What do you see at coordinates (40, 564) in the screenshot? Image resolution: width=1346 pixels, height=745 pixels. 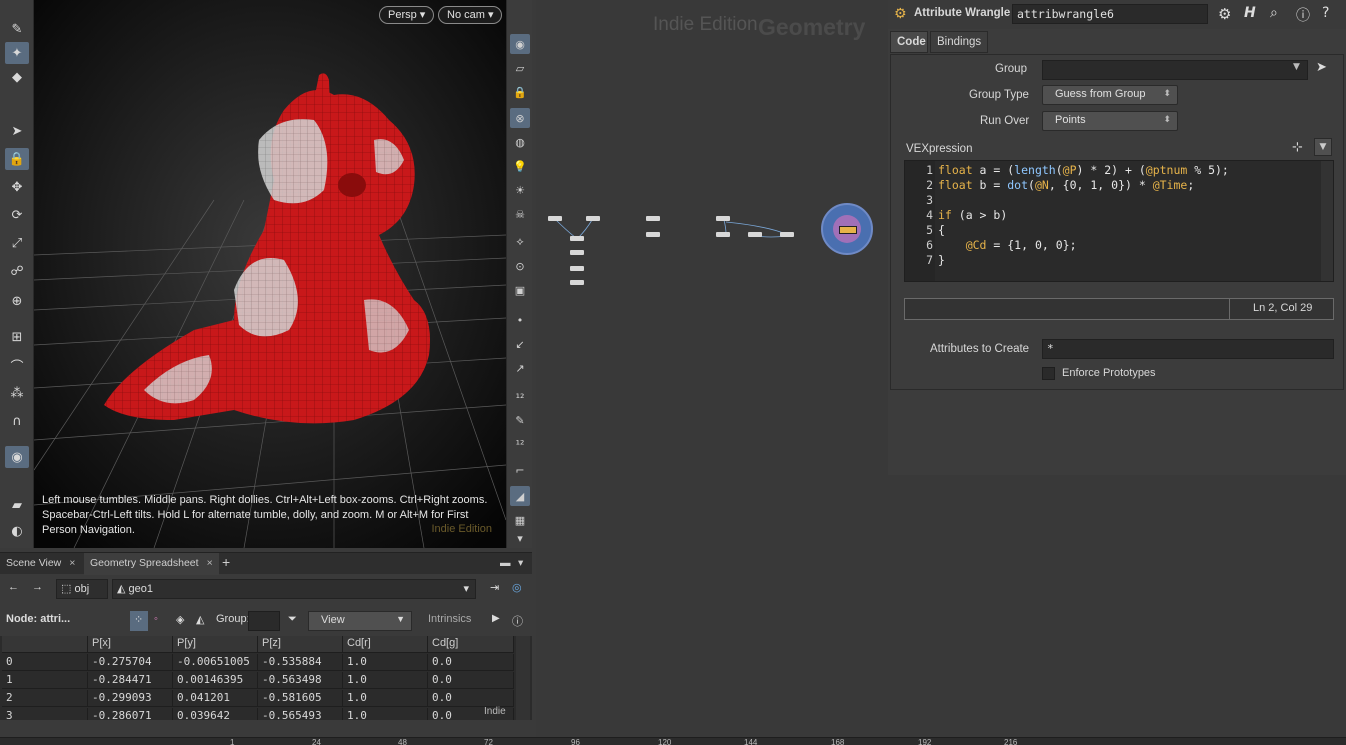 I see `tab-scene-view: Scene View ×` at bounding box center [40, 564].